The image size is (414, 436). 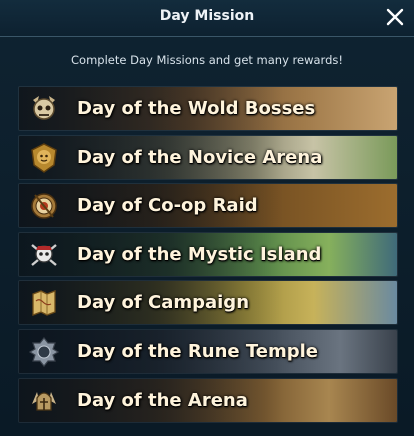 What do you see at coordinates (44, 158) in the screenshot?
I see `lion-crest-icon` at bounding box center [44, 158].